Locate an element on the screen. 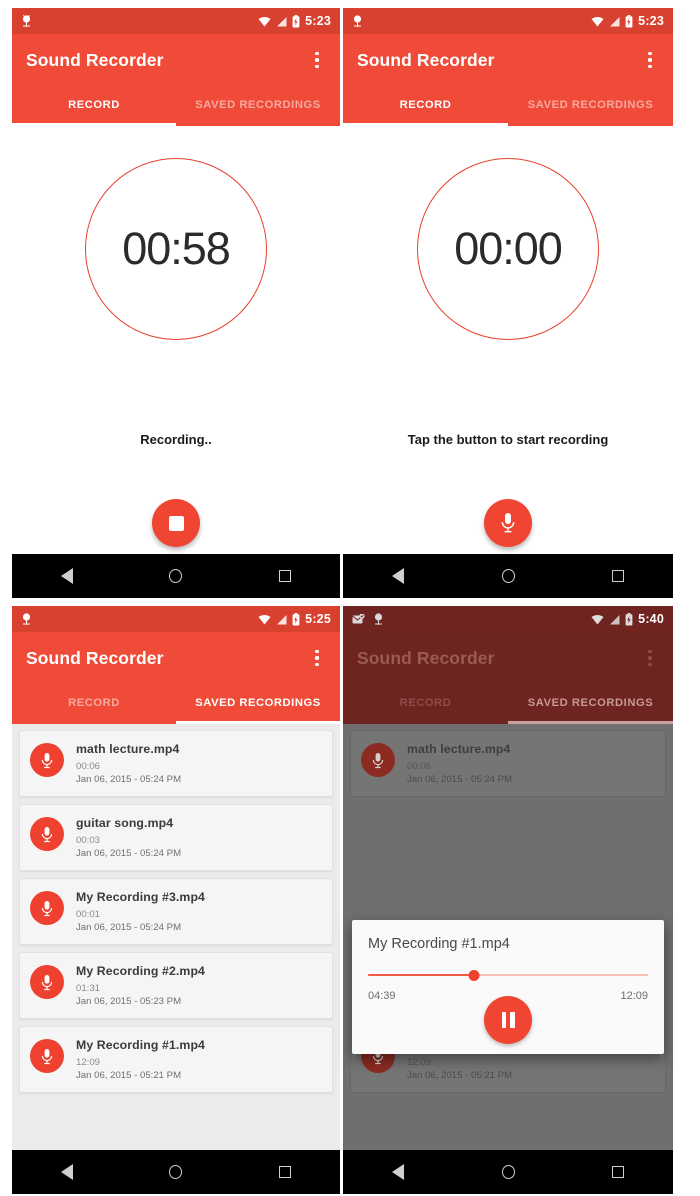 The width and height of the screenshot is (700, 1196). slider-thumb is located at coordinates (474, 975).